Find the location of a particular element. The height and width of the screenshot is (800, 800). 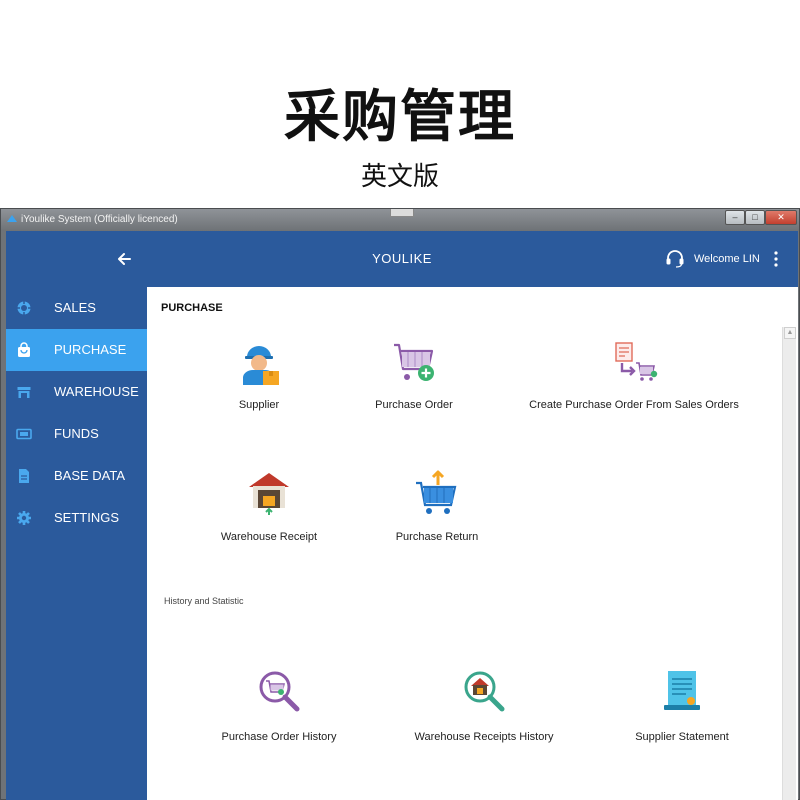

tile-label: Create Purchase Order From Sales Orders is located at coordinates (634, 405).